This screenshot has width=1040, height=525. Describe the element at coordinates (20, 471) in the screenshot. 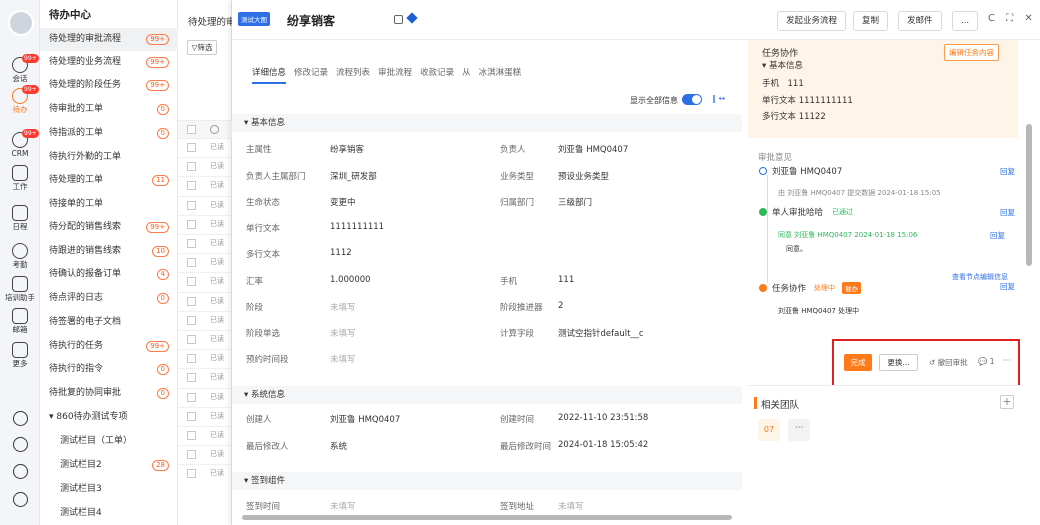

I see `settings-button` at that location.